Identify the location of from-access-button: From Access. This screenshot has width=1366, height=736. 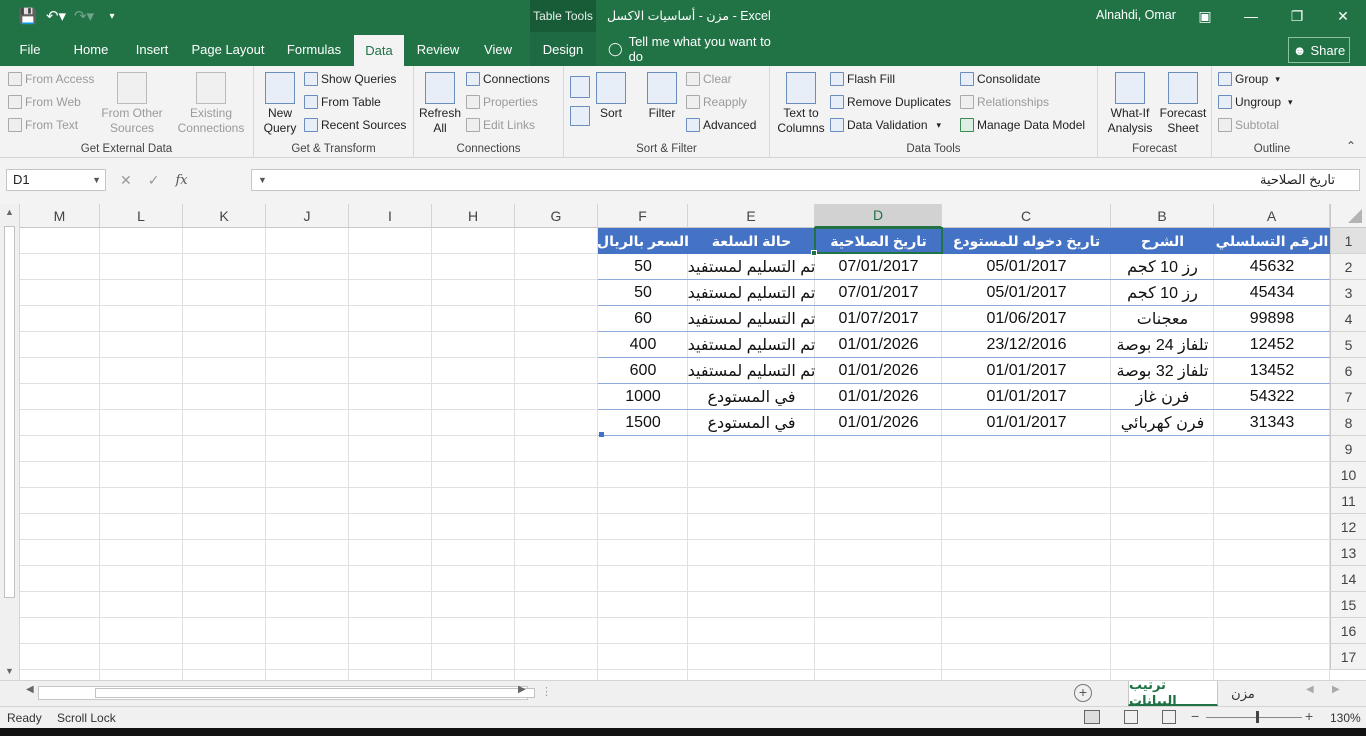
(51, 79).